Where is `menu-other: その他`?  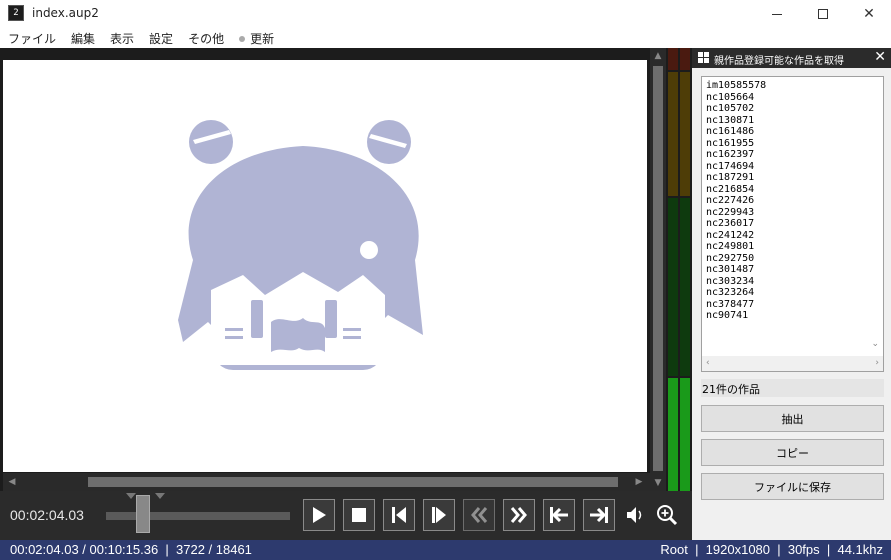 menu-other: その他 is located at coordinates (206, 38).